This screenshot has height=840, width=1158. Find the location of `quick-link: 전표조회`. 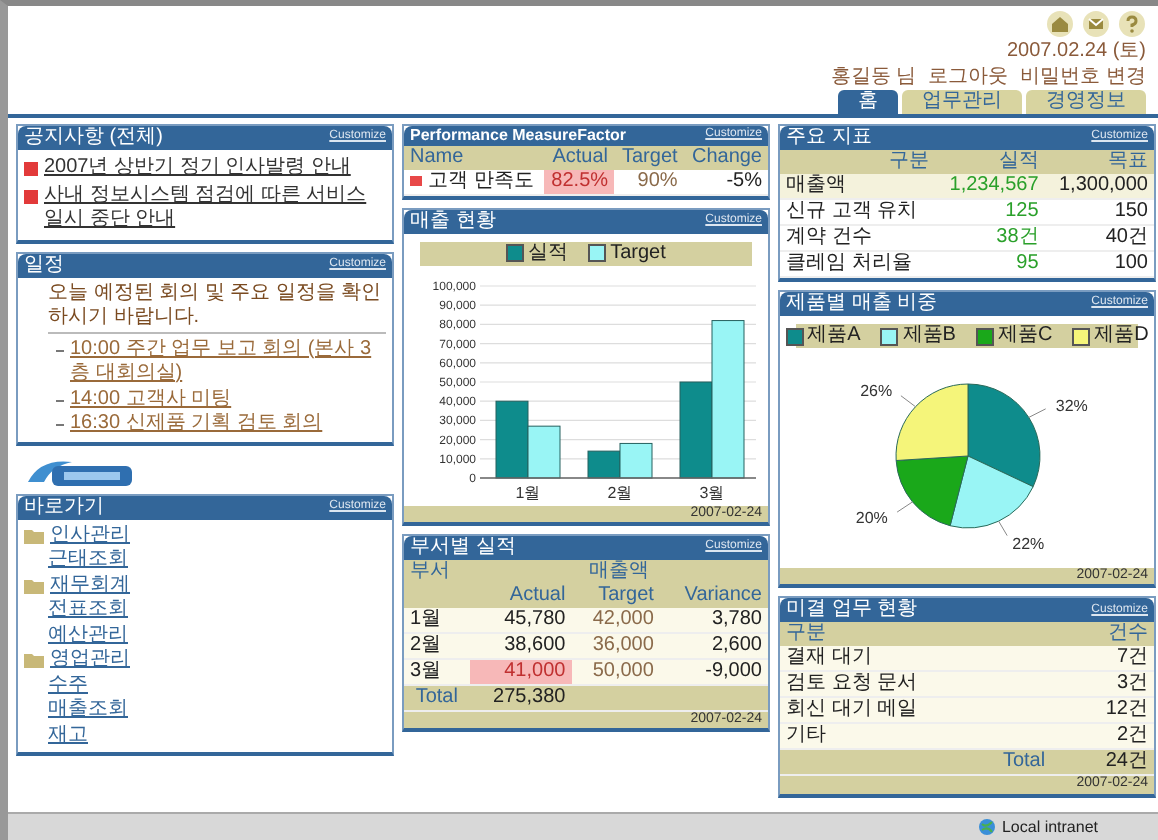

quick-link: 전표조회 is located at coordinates (88, 610).